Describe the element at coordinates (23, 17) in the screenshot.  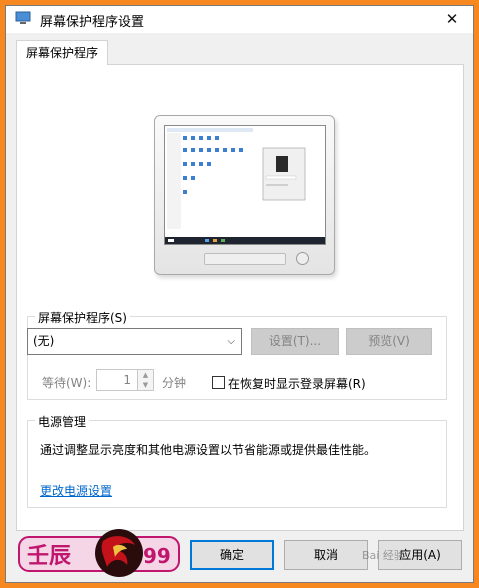
I see `monitor-app-icon` at that location.